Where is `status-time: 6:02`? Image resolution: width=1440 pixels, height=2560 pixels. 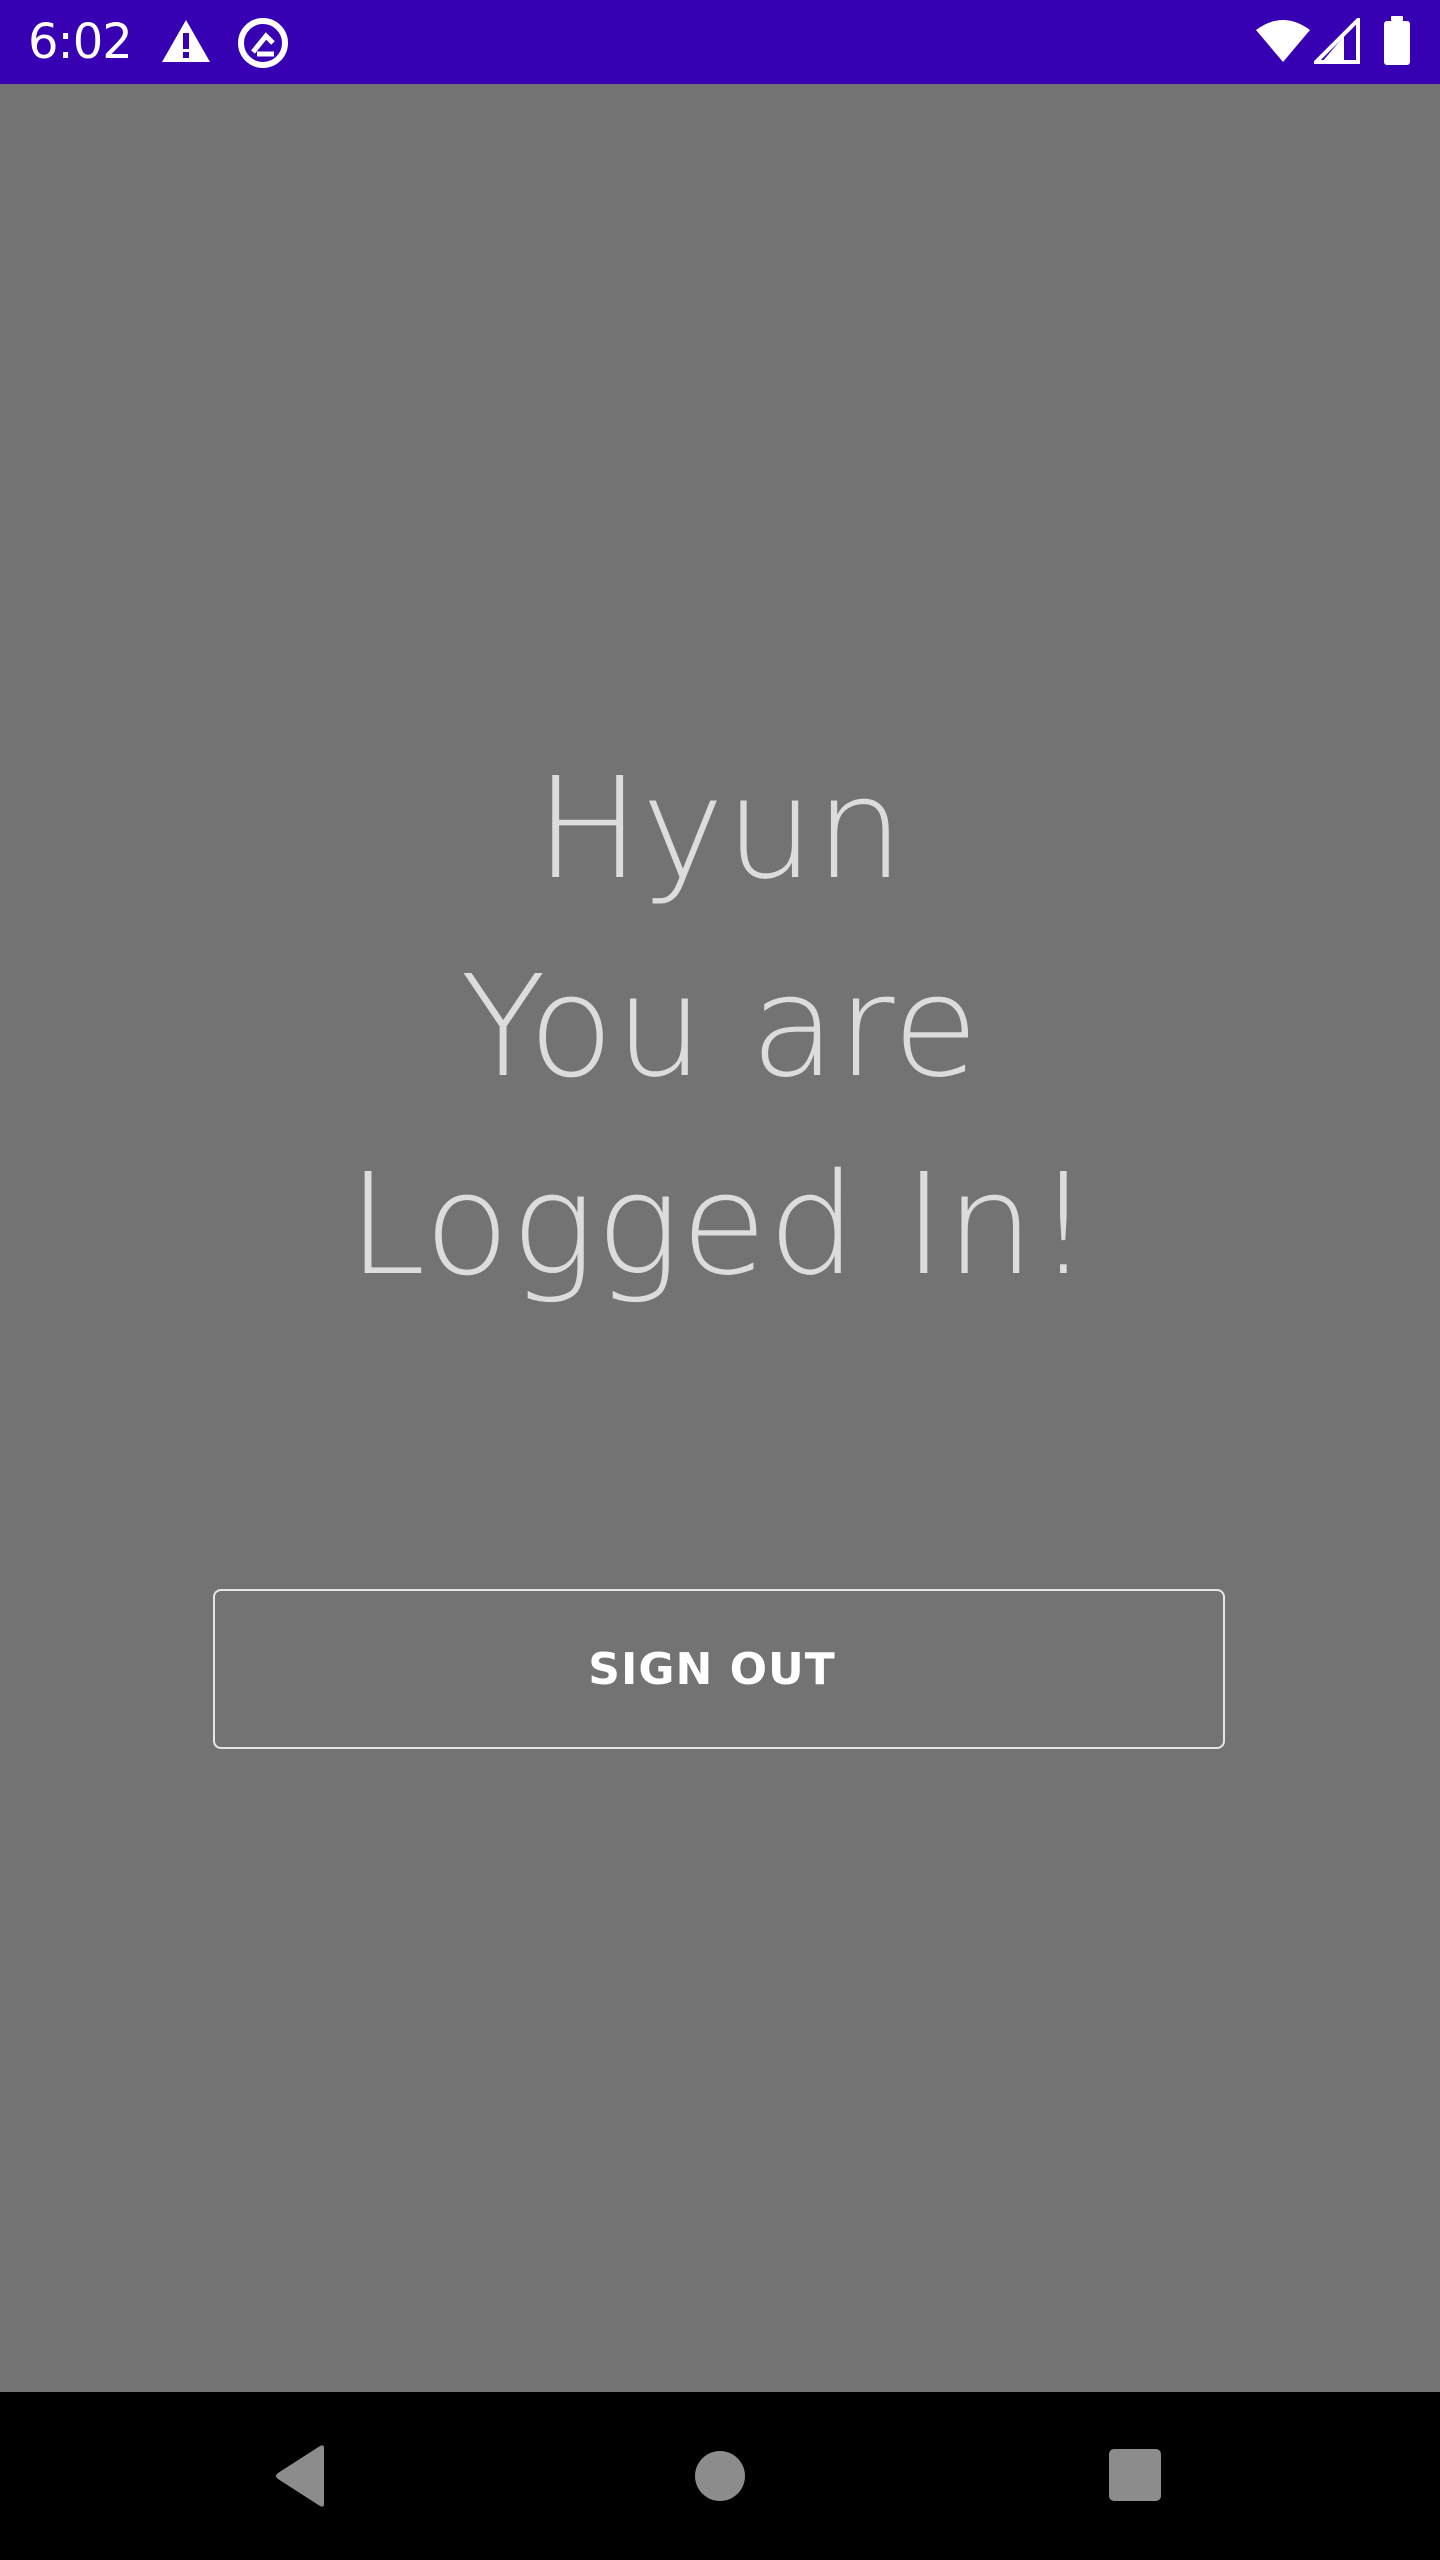 status-time: 6:02 is located at coordinates (80, 42).